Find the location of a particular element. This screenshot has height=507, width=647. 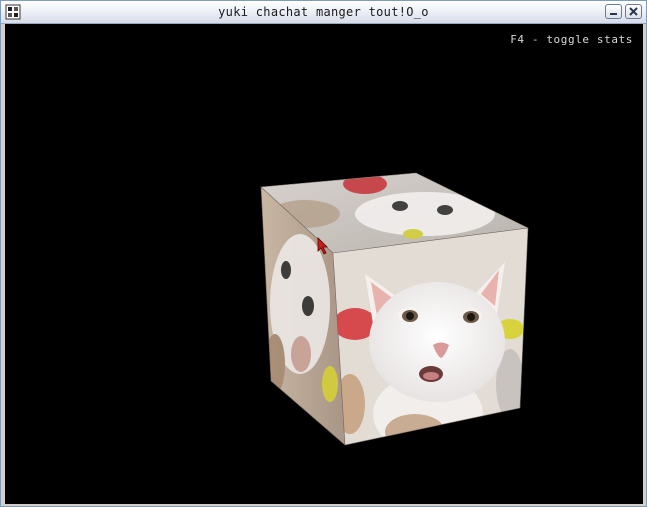

title-bar: yuki chachat manger tout!O_o is located at coordinates (323, 12).